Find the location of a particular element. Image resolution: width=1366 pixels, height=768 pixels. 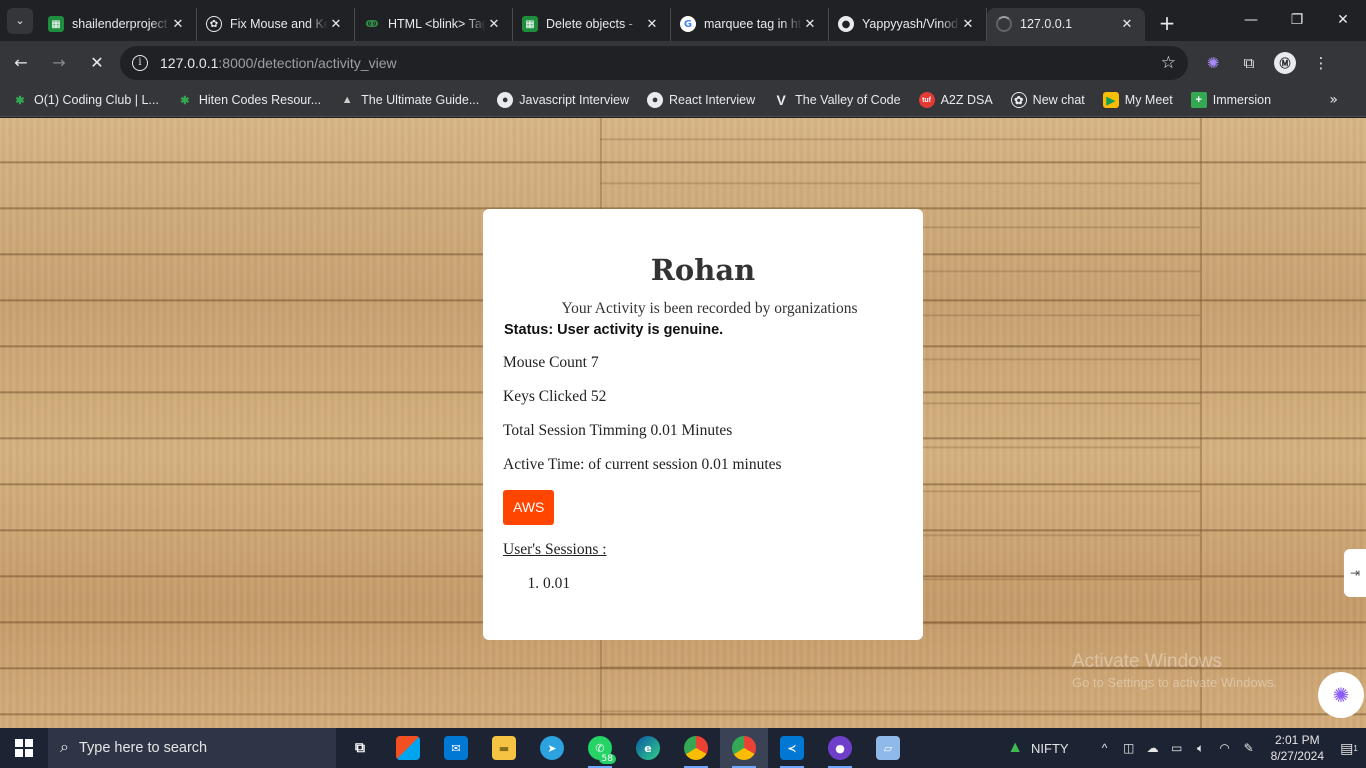

tab-0: ▦ shailenderproject ✕ is located at coordinates (118, 24).